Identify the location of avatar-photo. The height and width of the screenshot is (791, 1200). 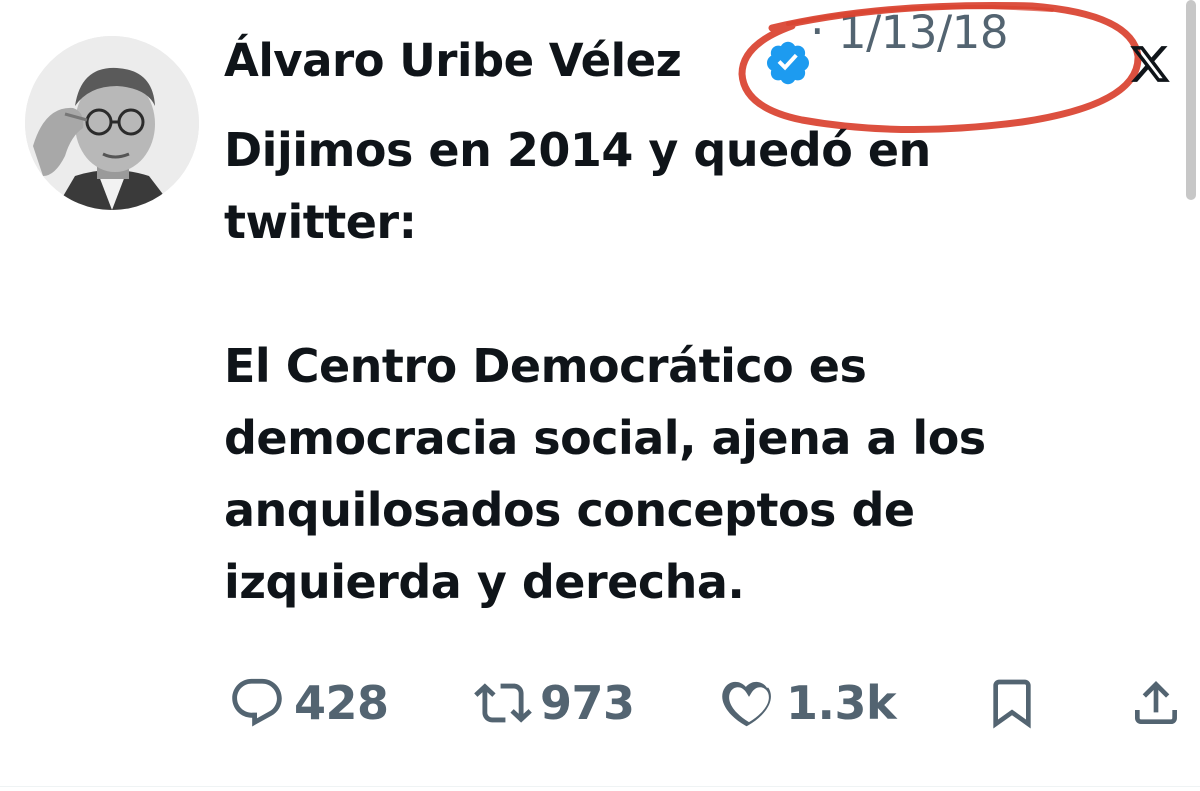
(112, 123).